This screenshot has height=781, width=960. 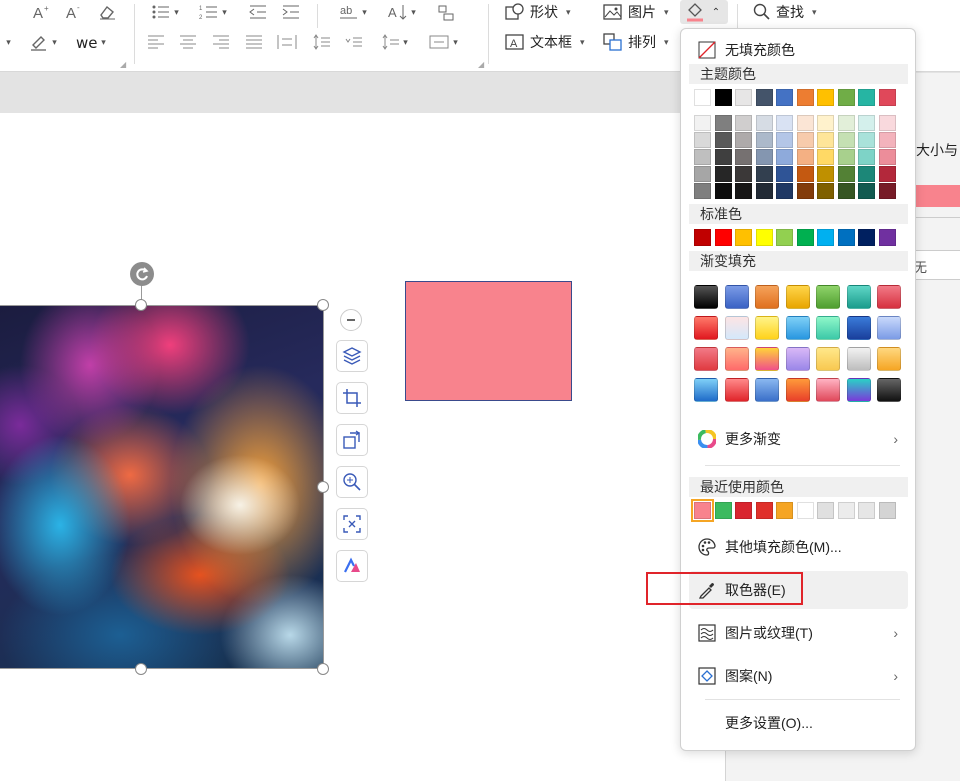 I want to click on phonetic-icon: wen▾, so click(x=91, y=42).